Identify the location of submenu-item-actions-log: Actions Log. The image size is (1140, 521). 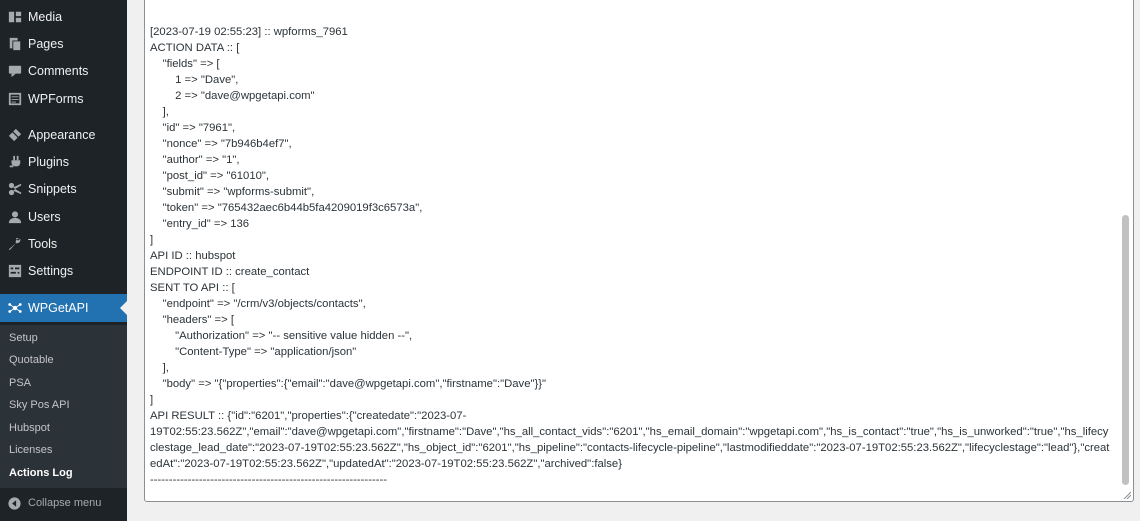
(41, 473).